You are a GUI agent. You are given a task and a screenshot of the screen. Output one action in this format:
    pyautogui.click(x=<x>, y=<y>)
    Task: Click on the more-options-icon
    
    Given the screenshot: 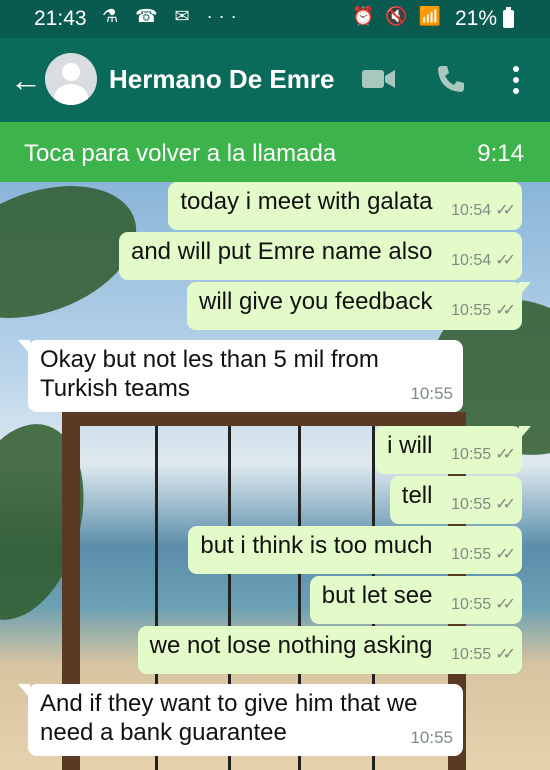 What is the action you would take?
    pyautogui.click(x=516, y=80)
    